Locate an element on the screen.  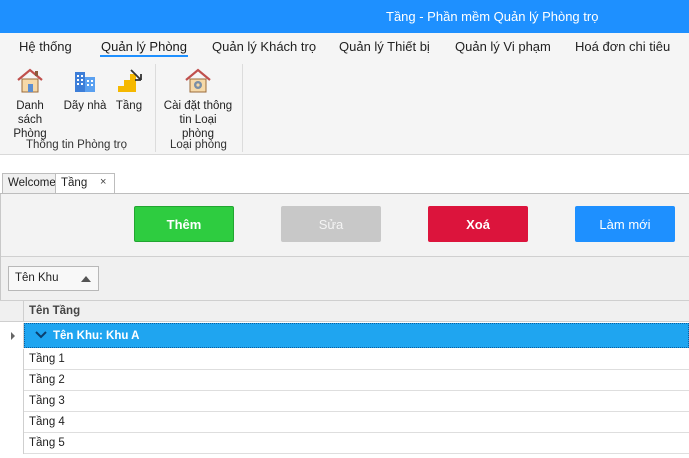
tab-tang-label: Tầng is located at coordinates (74, 183).